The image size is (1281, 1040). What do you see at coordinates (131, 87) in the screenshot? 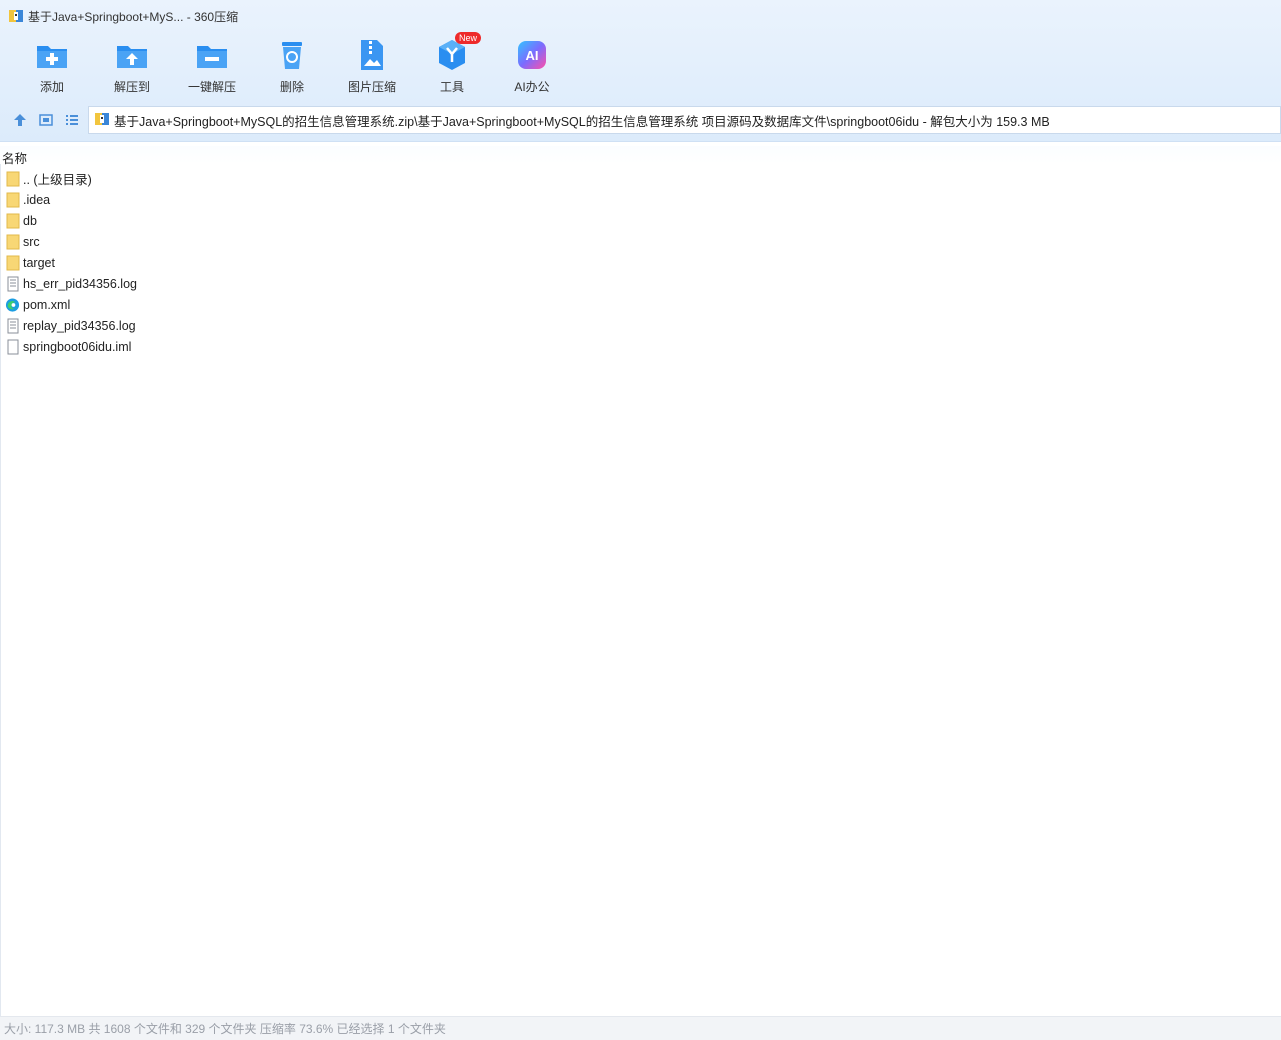
I see `extract-to-label: 解压到` at bounding box center [131, 87].